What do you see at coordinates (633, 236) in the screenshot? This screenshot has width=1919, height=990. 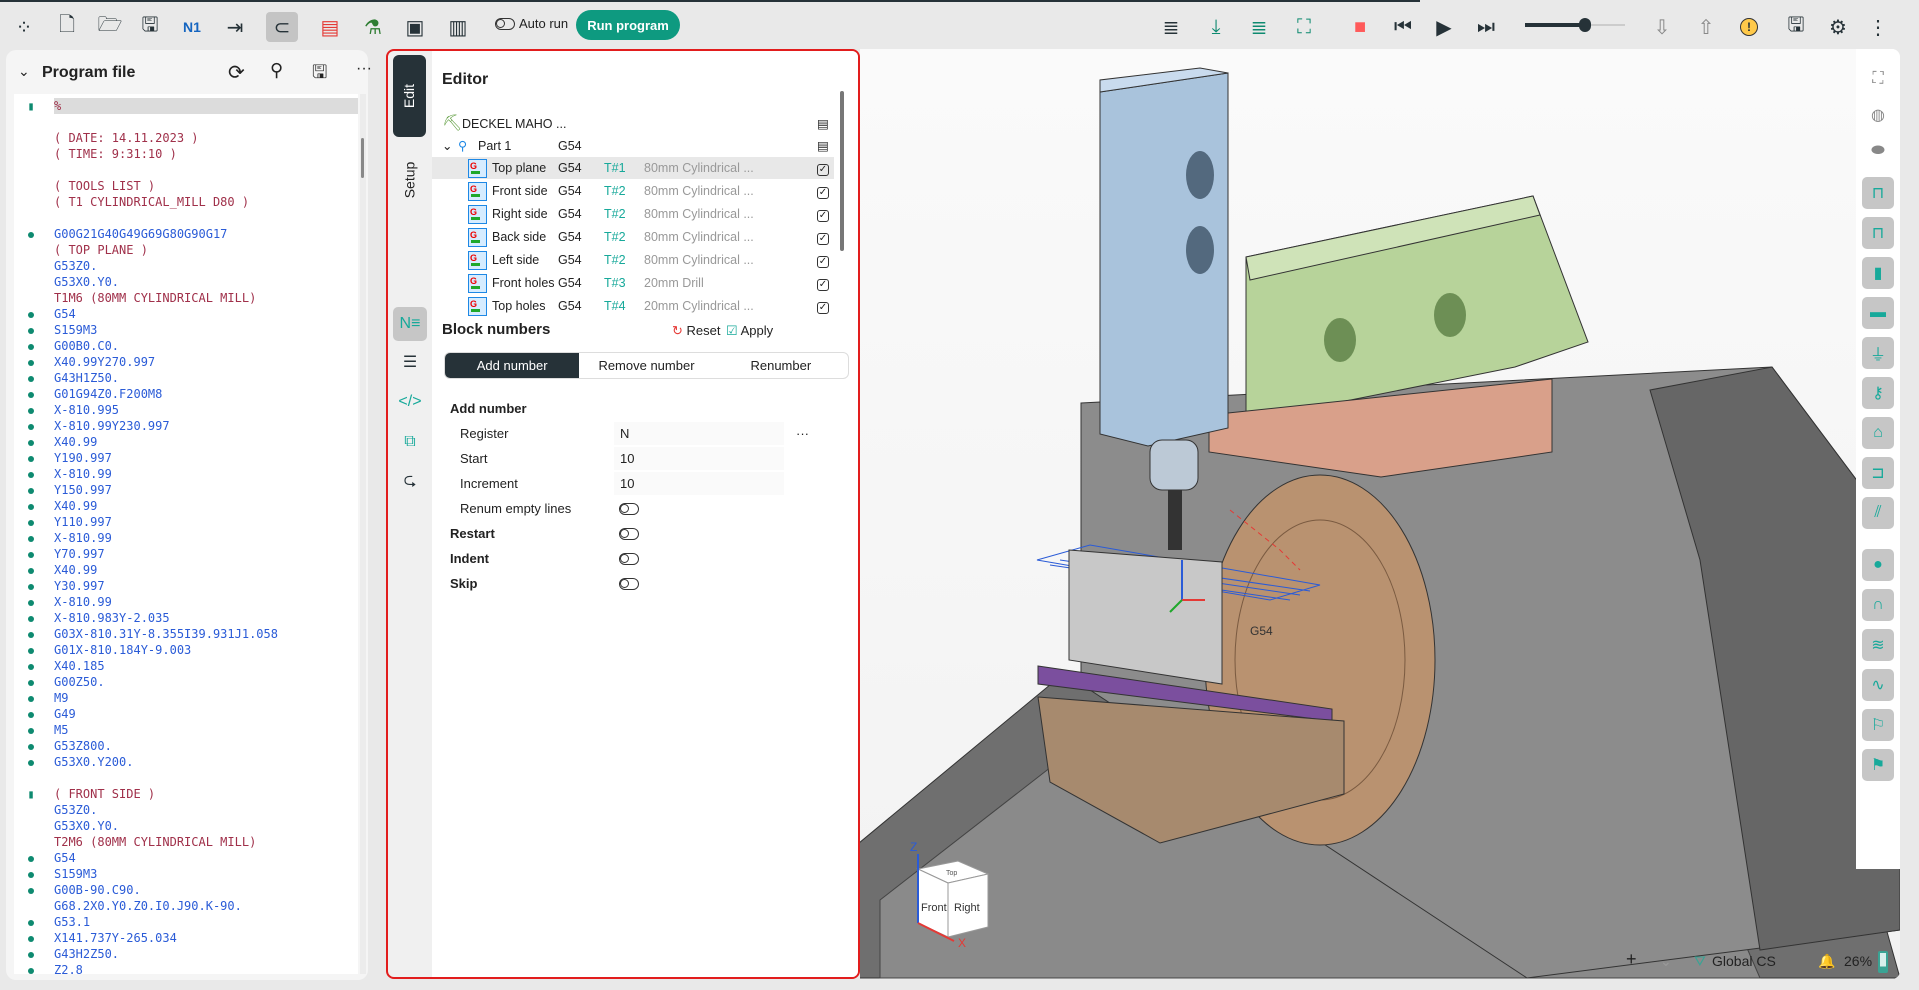 I see `operation-row: Back side G54 T#2 80mm Cylindrical ... ✓` at bounding box center [633, 236].